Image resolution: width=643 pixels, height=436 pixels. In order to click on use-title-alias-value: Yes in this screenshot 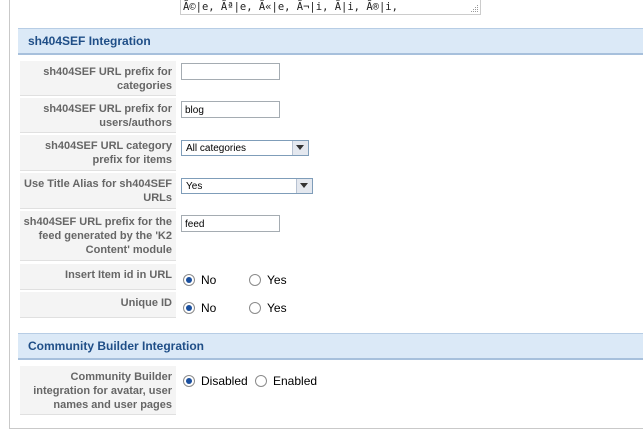, I will do `click(194, 186)`.